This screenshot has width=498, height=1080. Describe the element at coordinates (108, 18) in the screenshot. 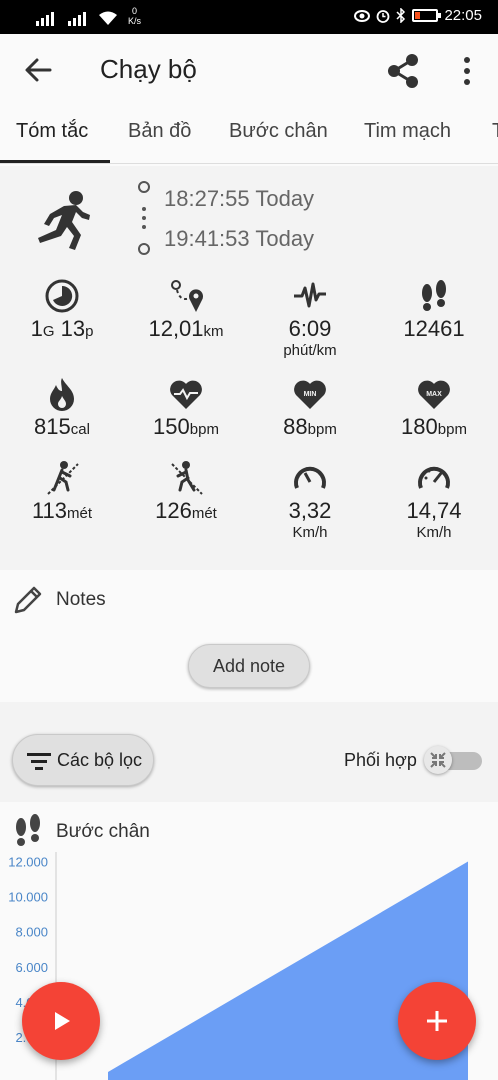

I see `wifi-icon` at that location.